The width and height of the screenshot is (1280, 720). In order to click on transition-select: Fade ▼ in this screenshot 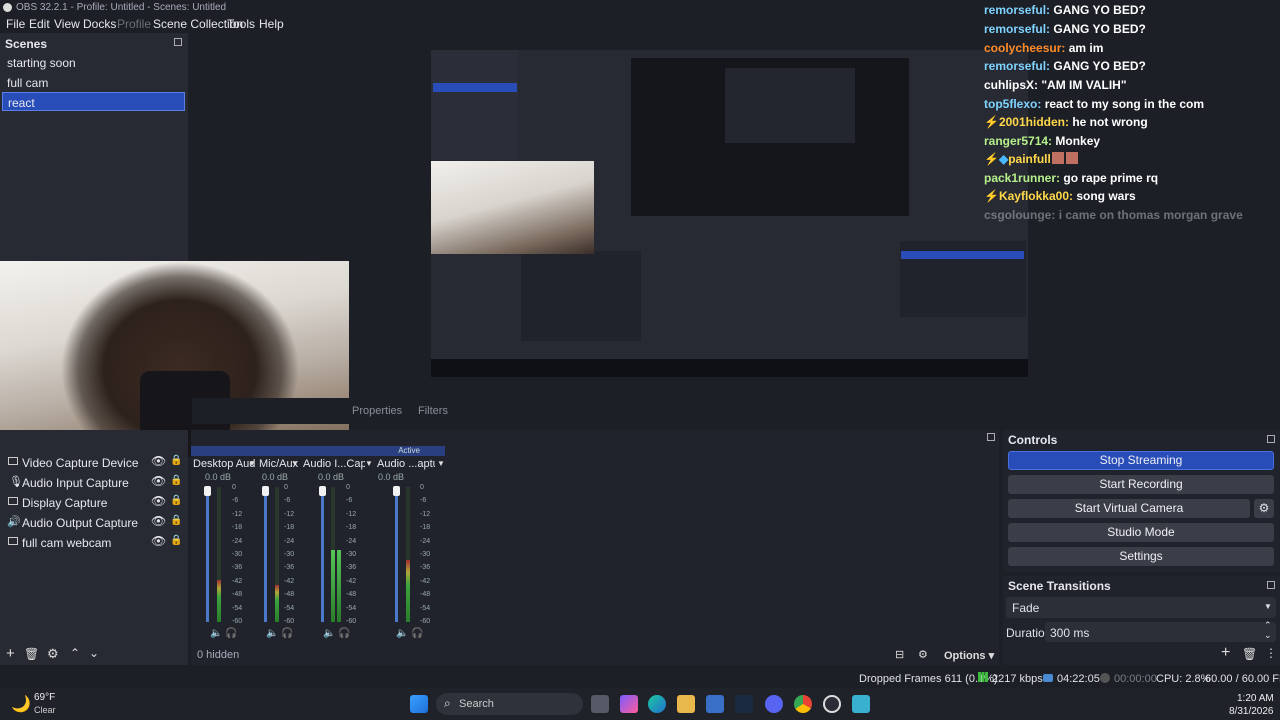, I will do `click(1141, 607)`.